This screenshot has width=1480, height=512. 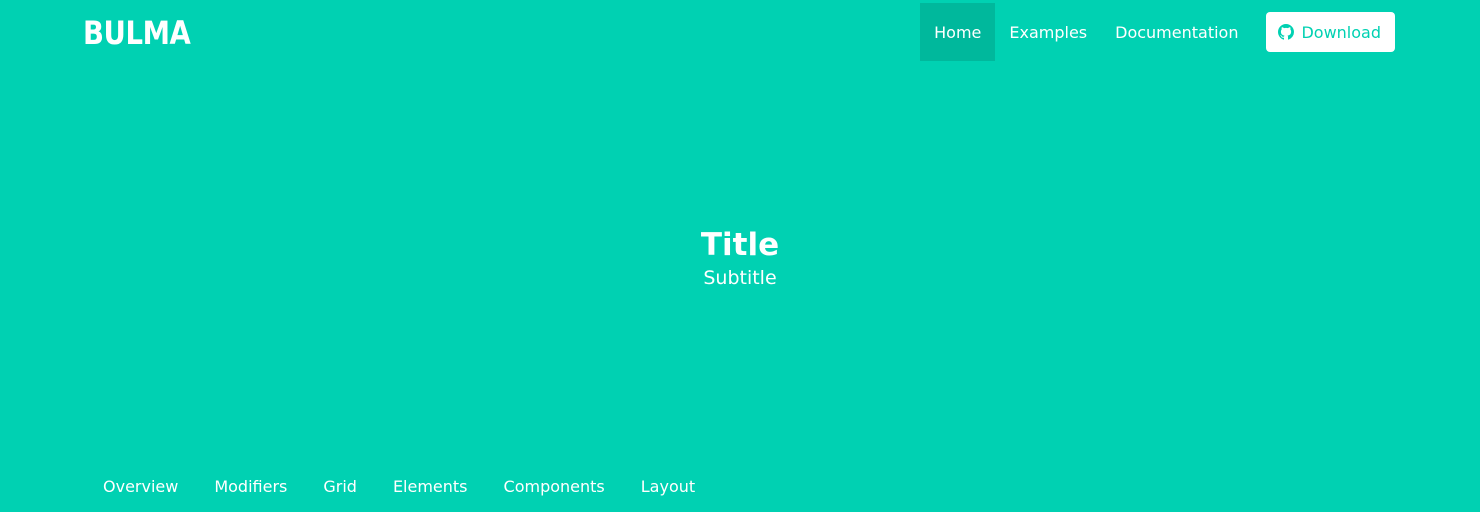 I want to click on nav-item-home: Home, so click(x=958, y=32).